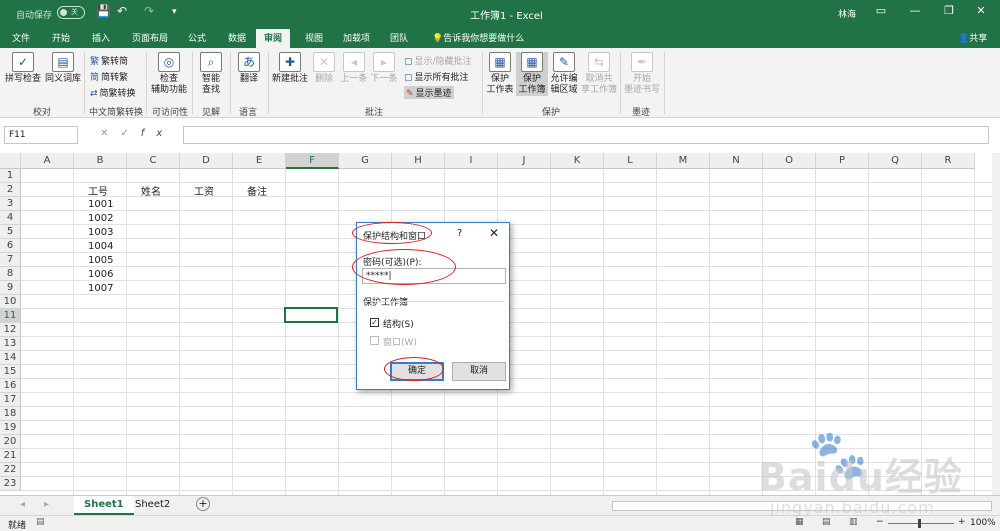  Describe the element at coordinates (981, 13) in the screenshot. I see `close-icon: ✕` at that location.